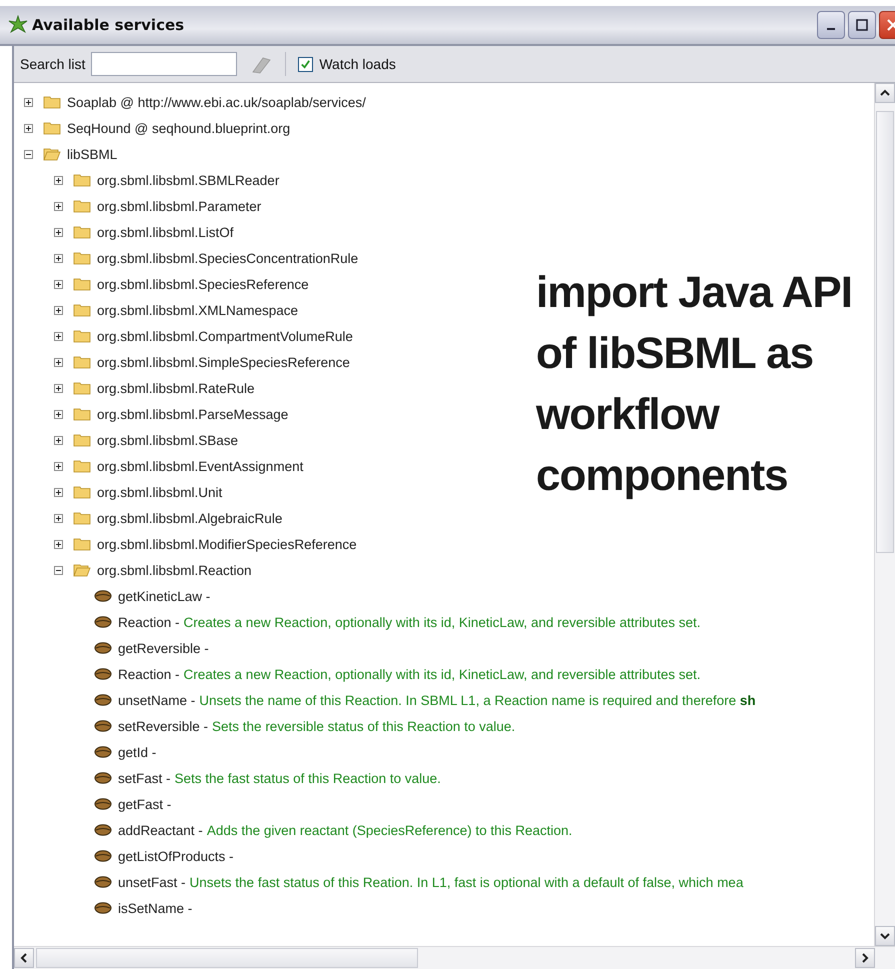 This screenshot has height=969, width=895. What do you see at coordinates (454, 957) in the screenshot?
I see `horizontal-scrollbar` at bounding box center [454, 957].